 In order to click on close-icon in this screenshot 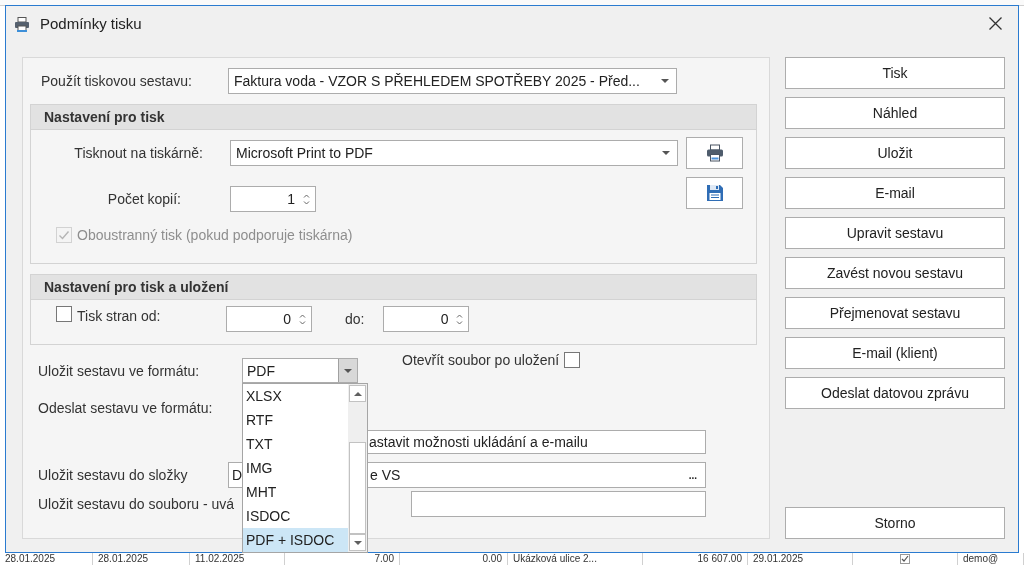, I will do `click(995, 23)`.